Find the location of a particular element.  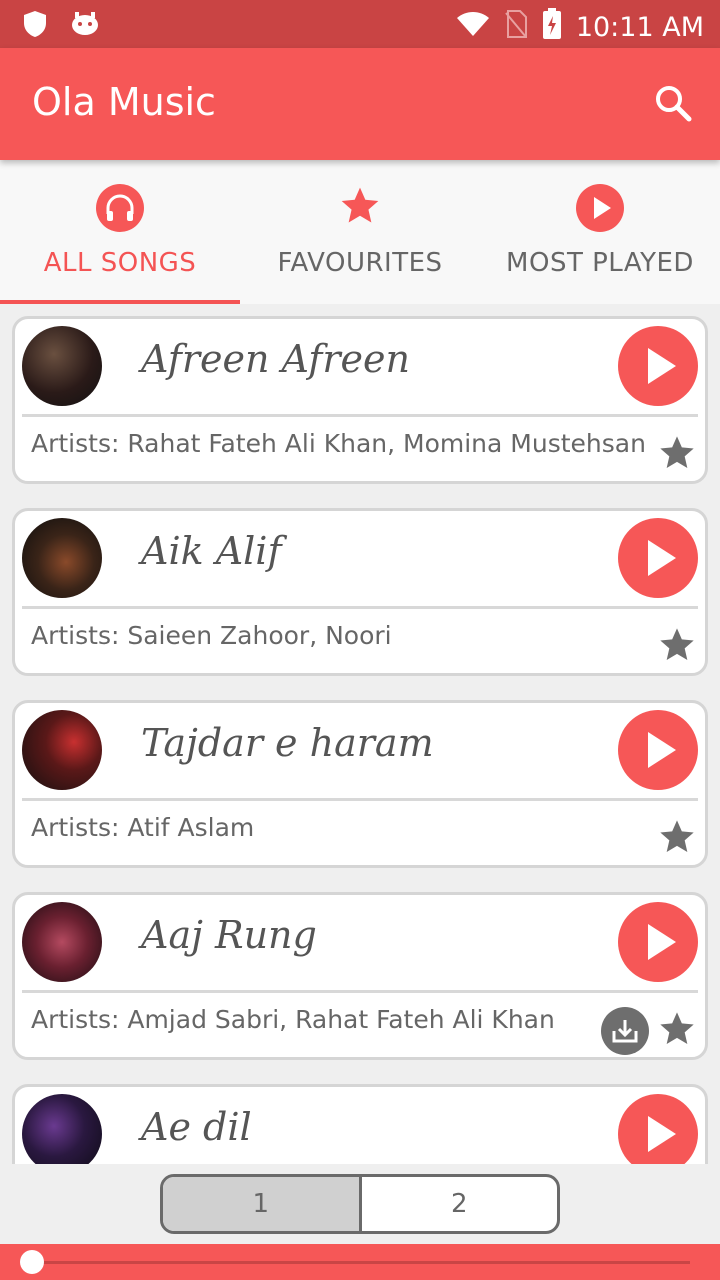

wifi-icon is located at coordinates (473, 27).